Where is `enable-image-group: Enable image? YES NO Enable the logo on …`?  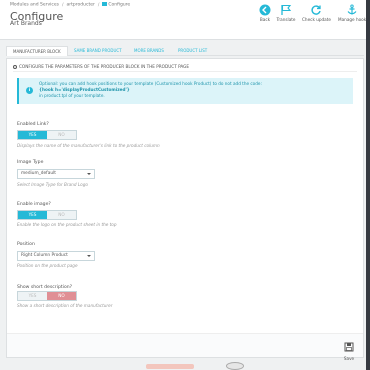 enable-image-group: Enable image? YES NO Enable the logo on … is located at coordinates (67, 214).